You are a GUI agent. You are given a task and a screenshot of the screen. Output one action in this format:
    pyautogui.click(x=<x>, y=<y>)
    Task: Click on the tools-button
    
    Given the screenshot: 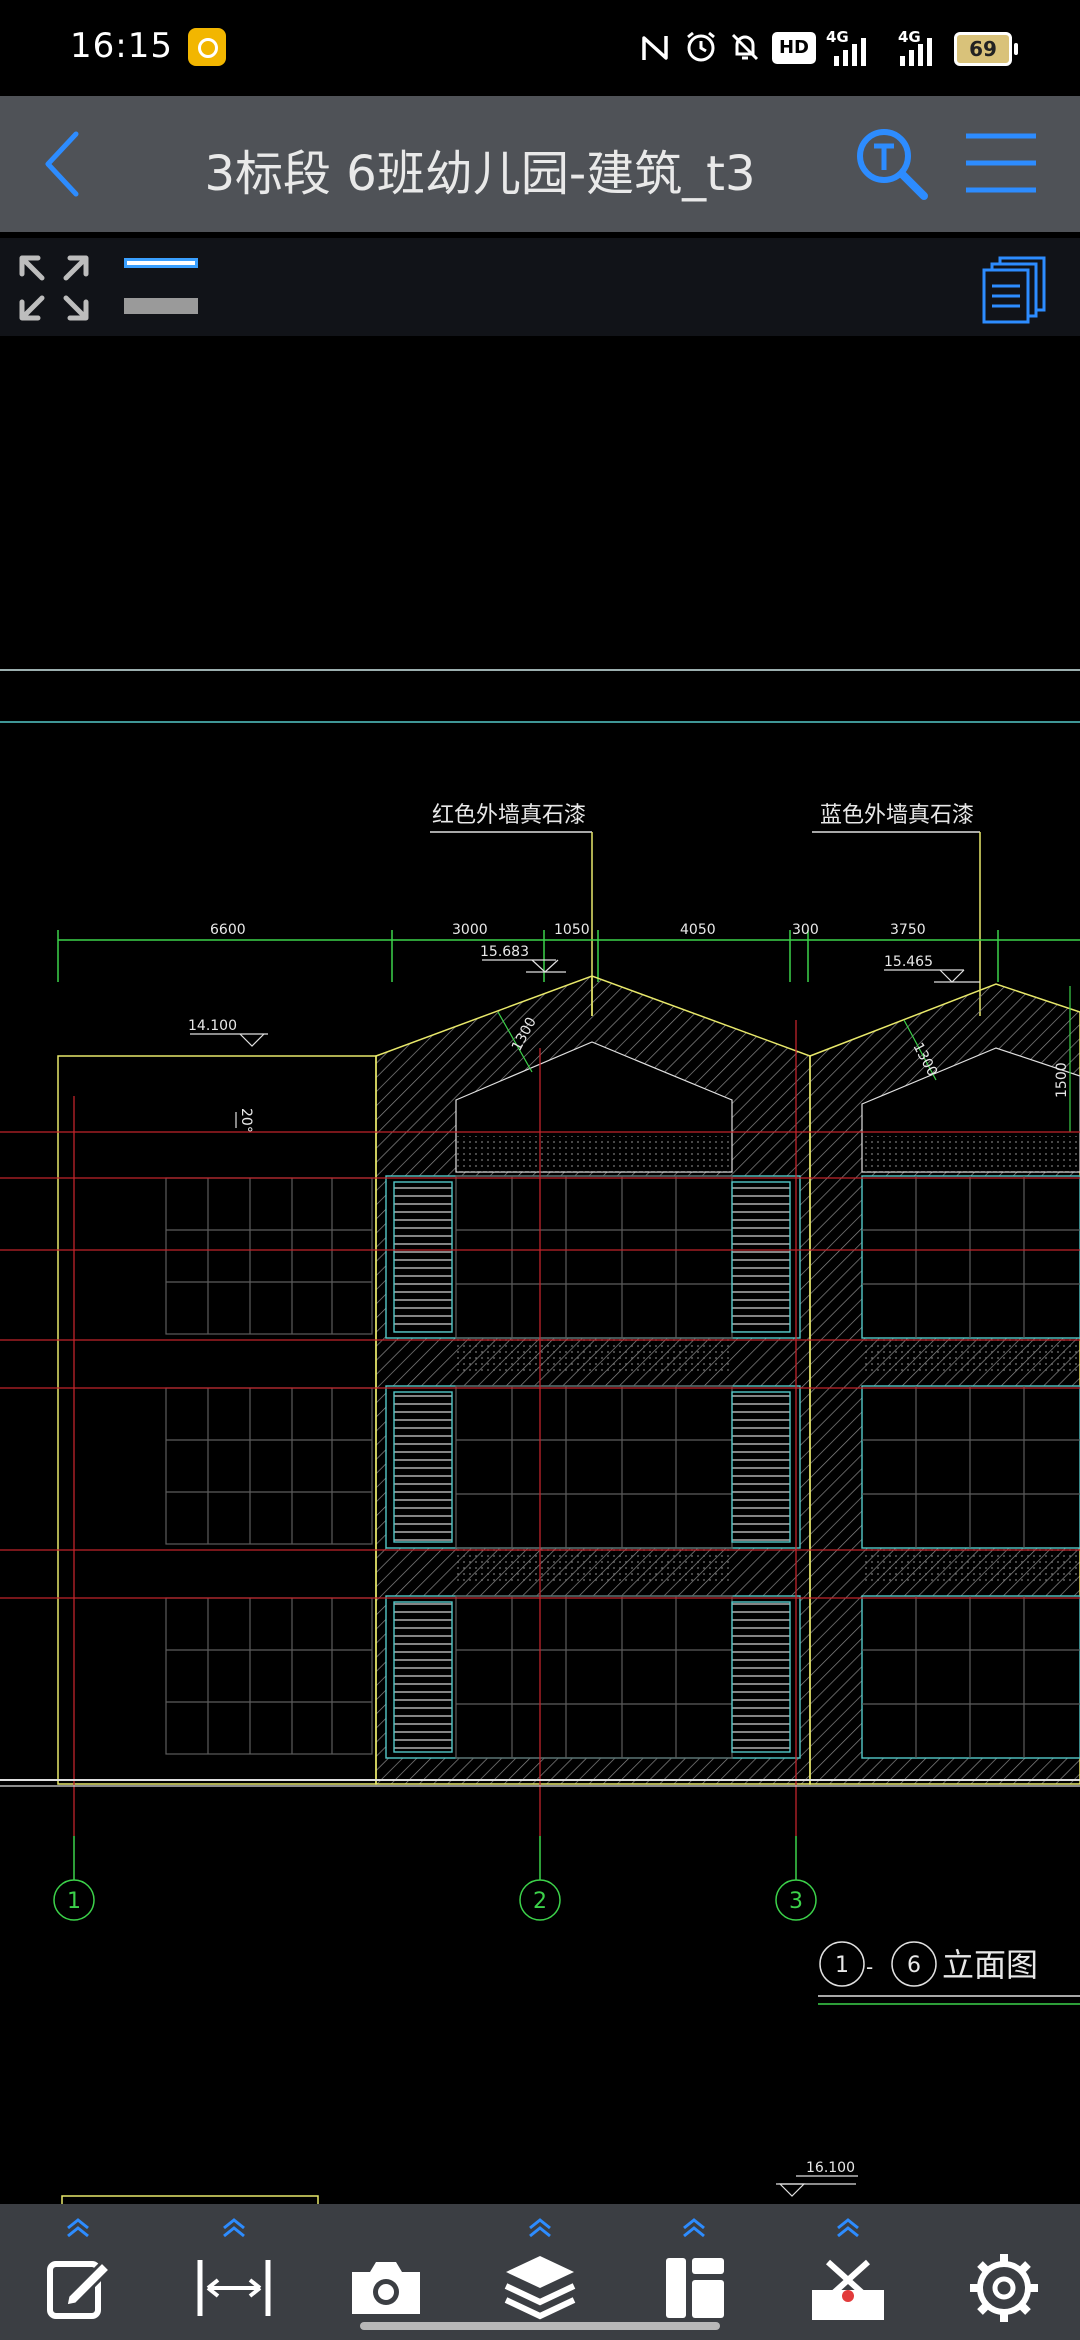 What is the action you would take?
    pyautogui.click(x=848, y=2274)
    